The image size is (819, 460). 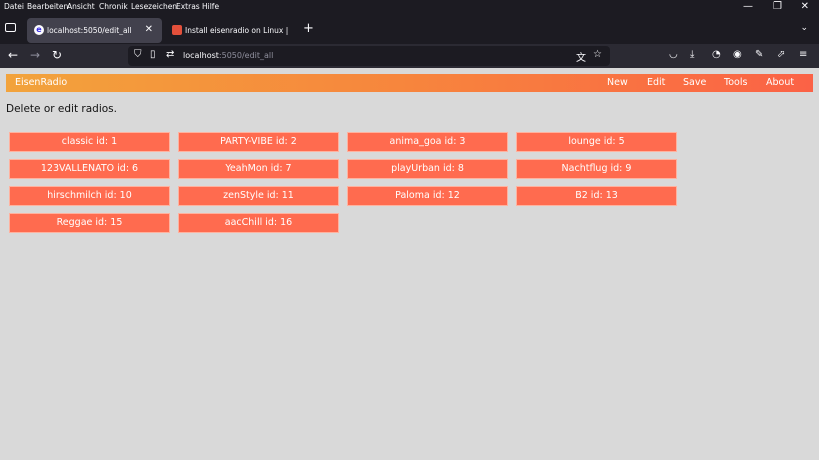 I want to click on radio-button-reggae: Reggae id: 15, so click(x=89, y=223).